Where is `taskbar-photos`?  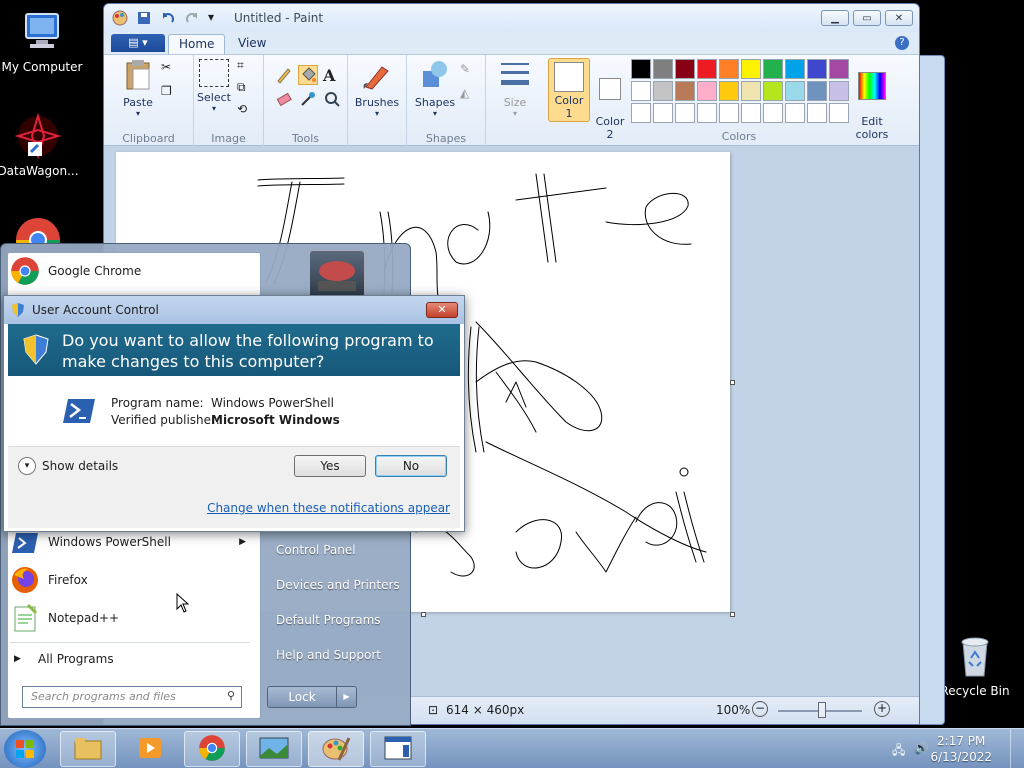 taskbar-photos is located at coordinates (274, 749).